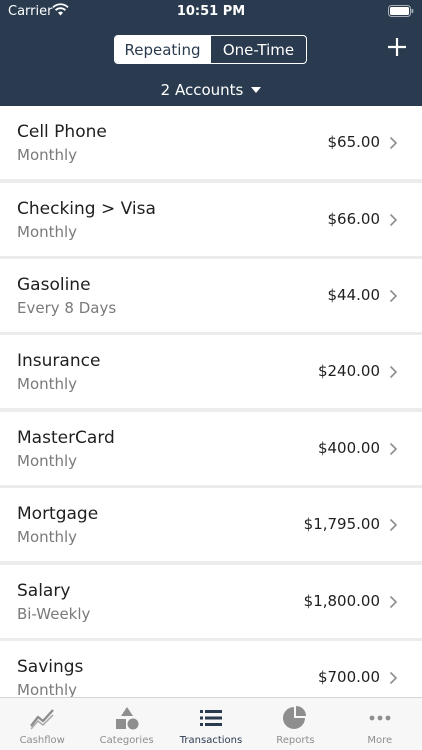 The width and height of the screenshot is (422, 750). I want to click on transaction-name: Gasoline, so click(54, 285).